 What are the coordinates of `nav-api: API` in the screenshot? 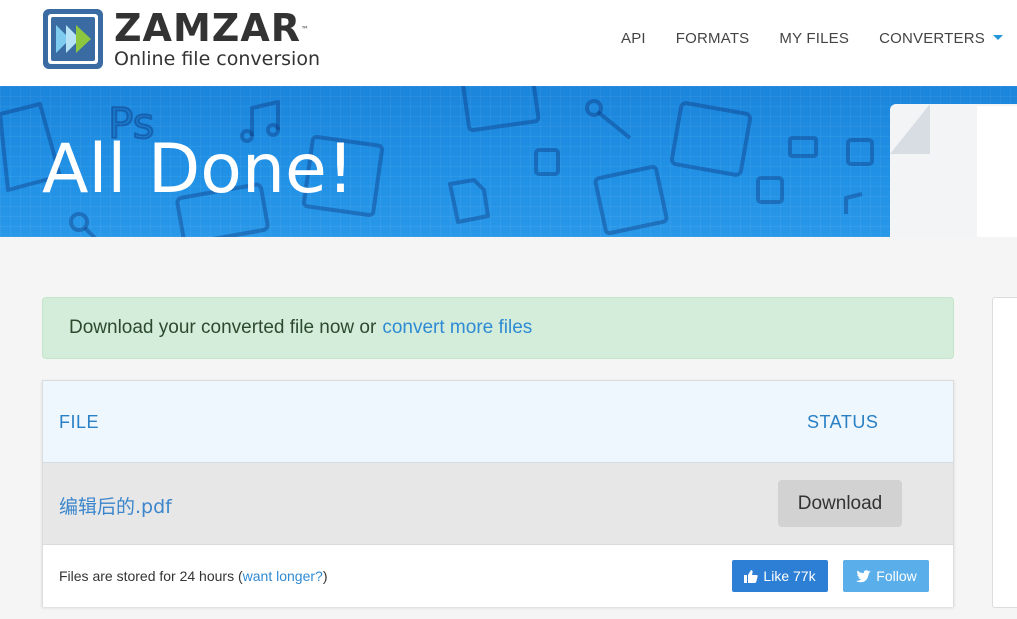 It's located at (633, 38).